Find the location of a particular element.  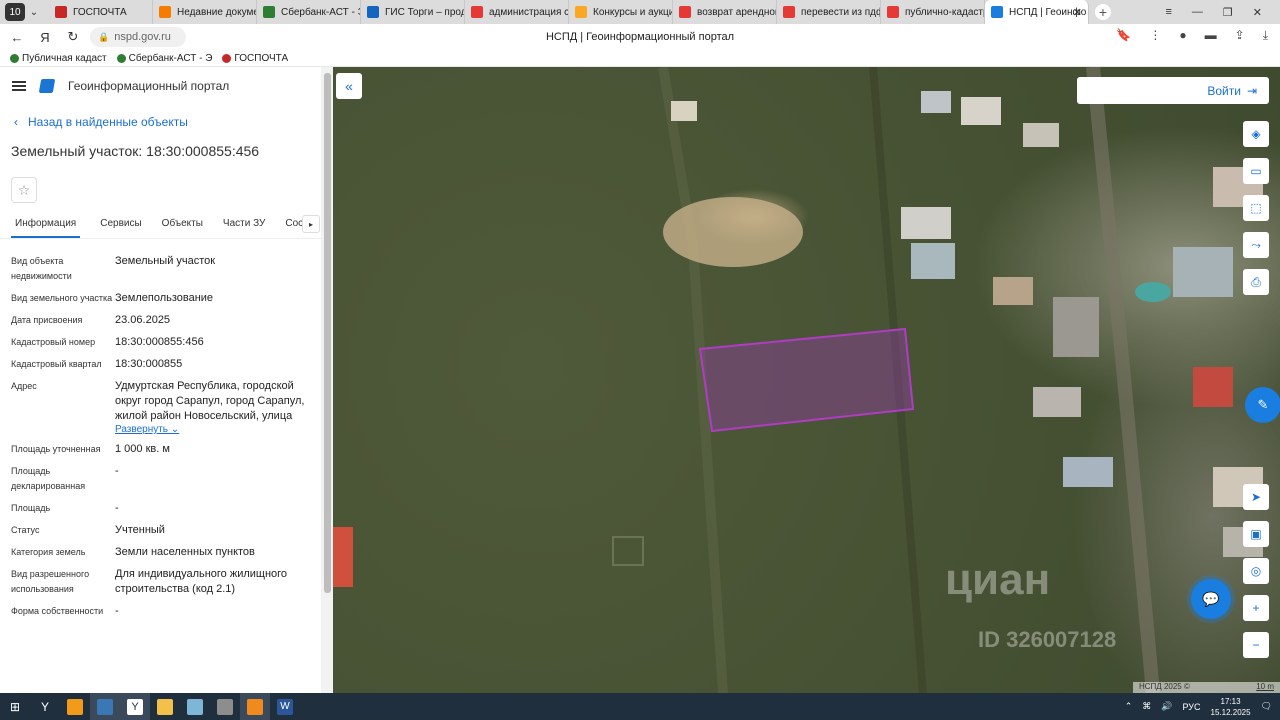

property-key: Вид земельного участка is located at coordinates (62, 298).